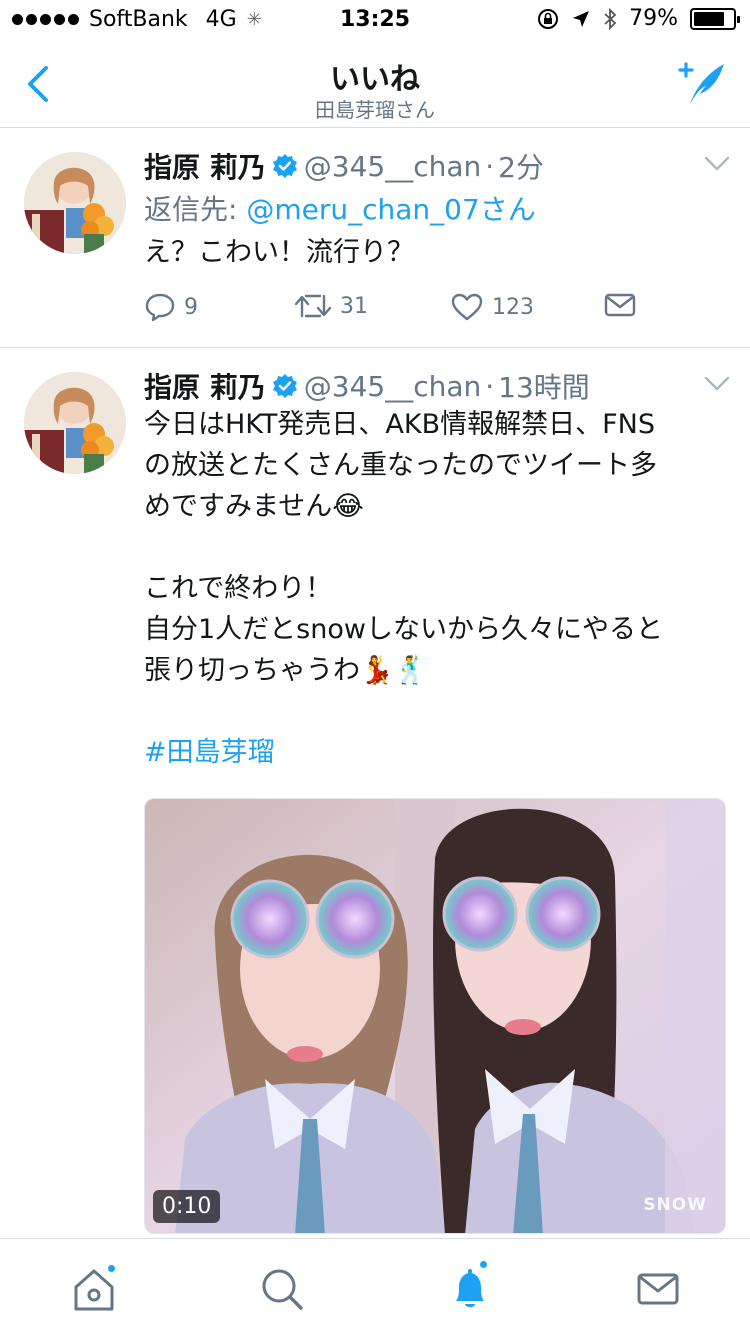 The image size is (750, 1334). What do you see at coordinates (375, 110) in the screenshot?
I see `page-subtitle: 田島芽瑠さん` at bounding box center [375, 110].